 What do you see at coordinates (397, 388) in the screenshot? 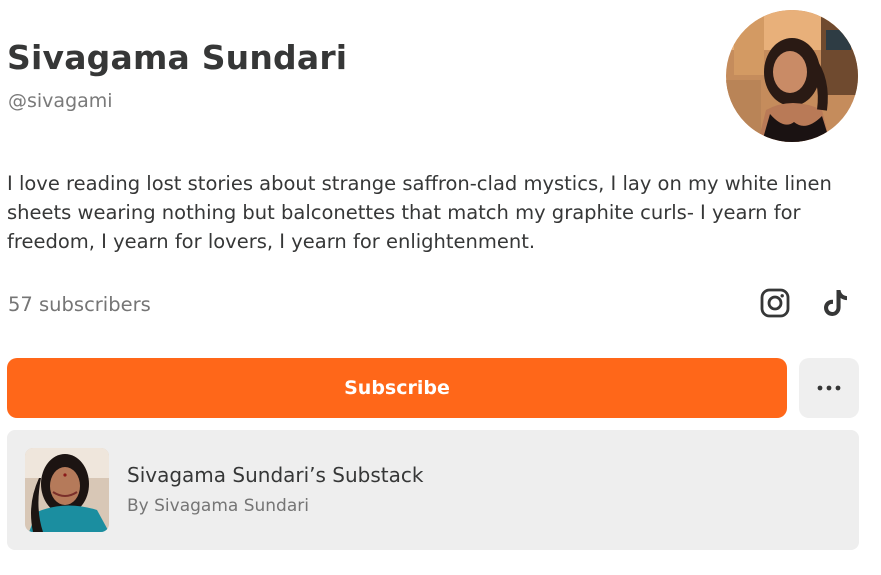
I see `subscribe-button: Subscribe` at bounding box center [397, 388].